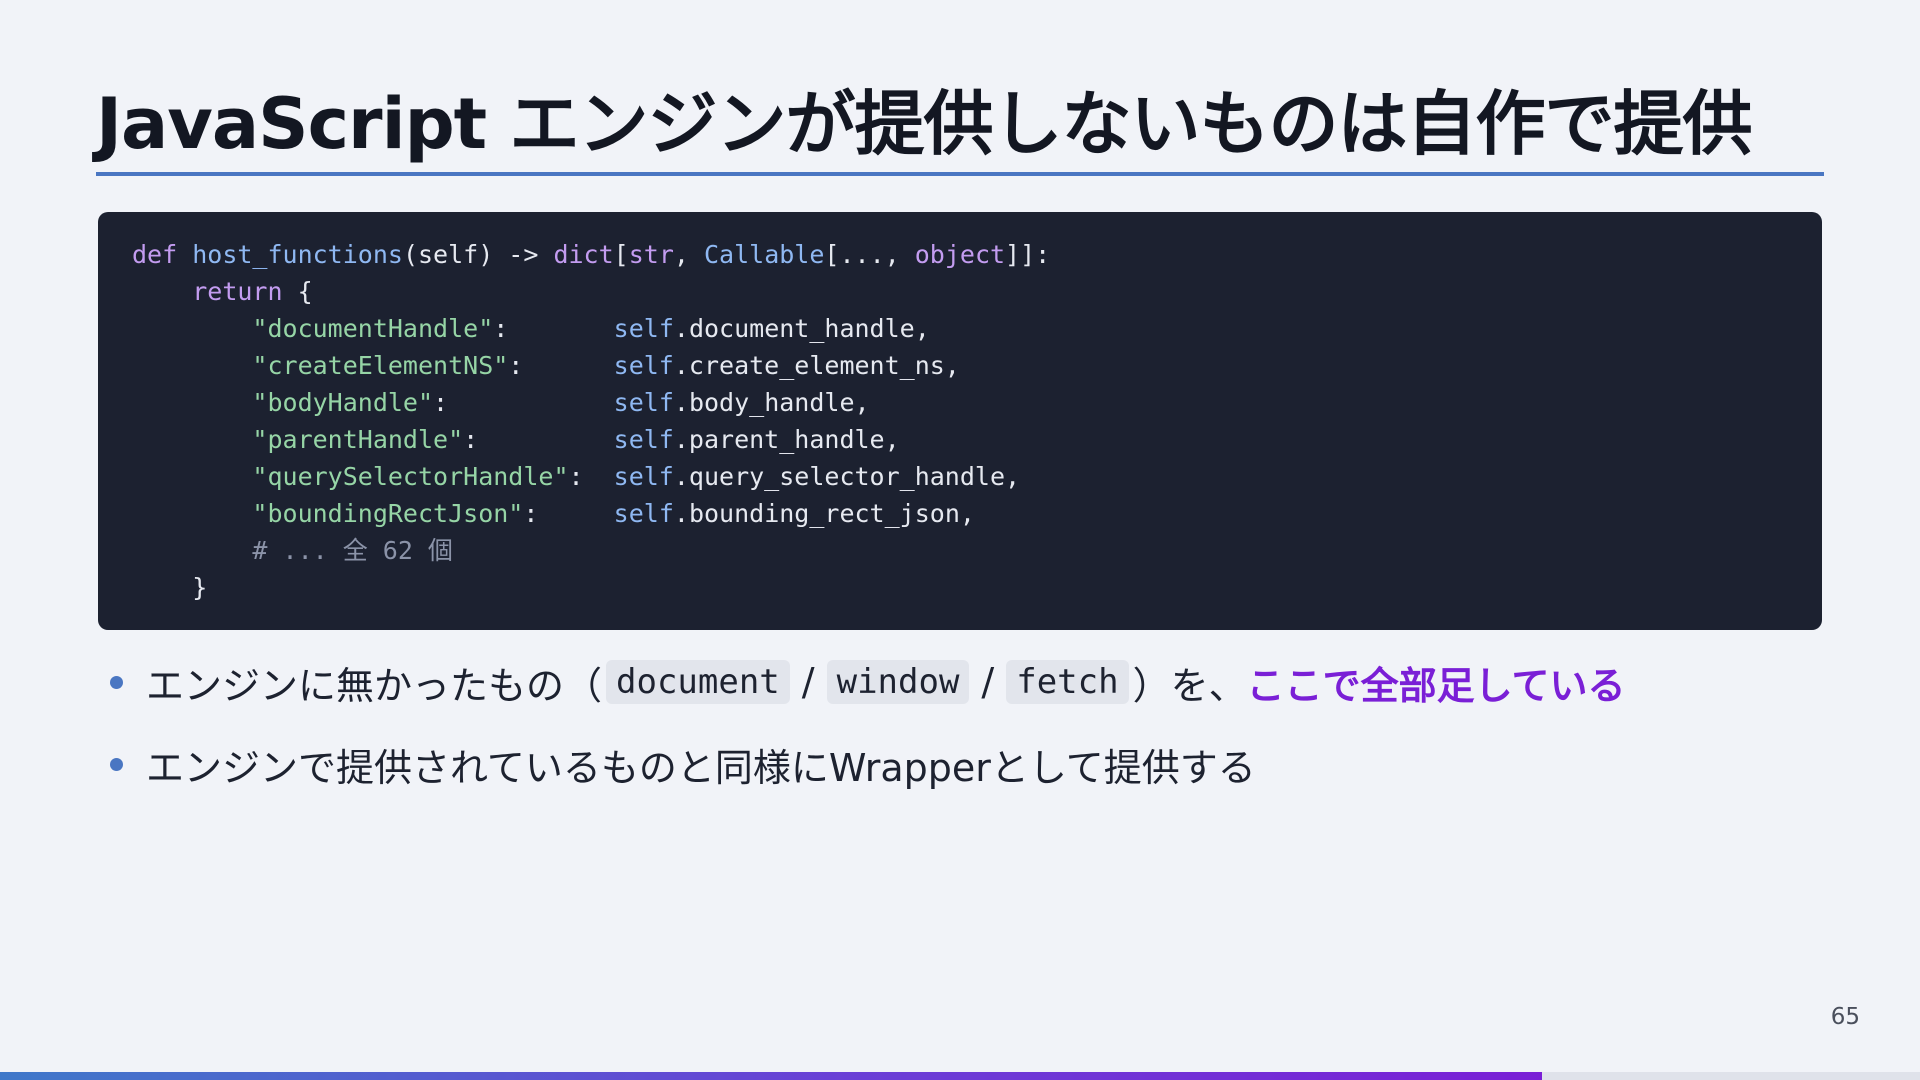  I want to click on code-token: ]]:, so click(1028, 254).